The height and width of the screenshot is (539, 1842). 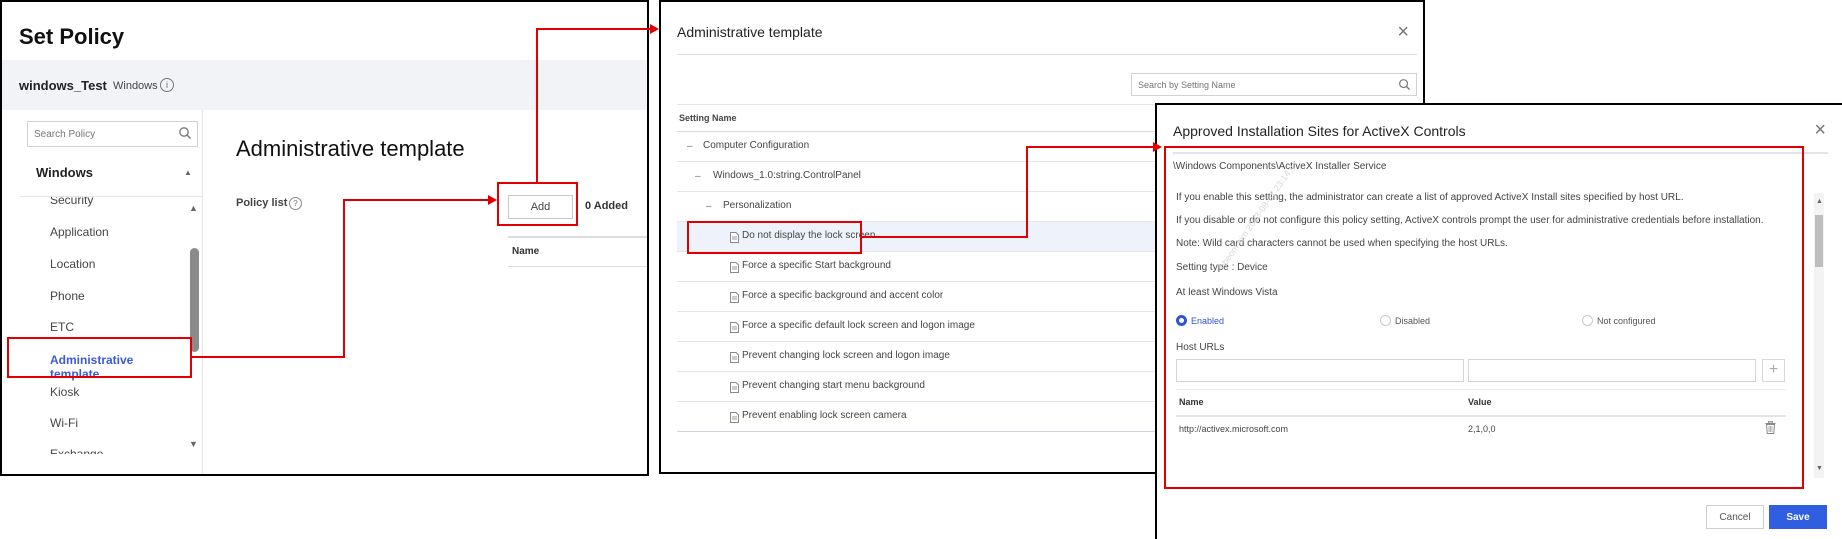 I want to click on cancel-button: Cancel, so click(x=1735, y=517).